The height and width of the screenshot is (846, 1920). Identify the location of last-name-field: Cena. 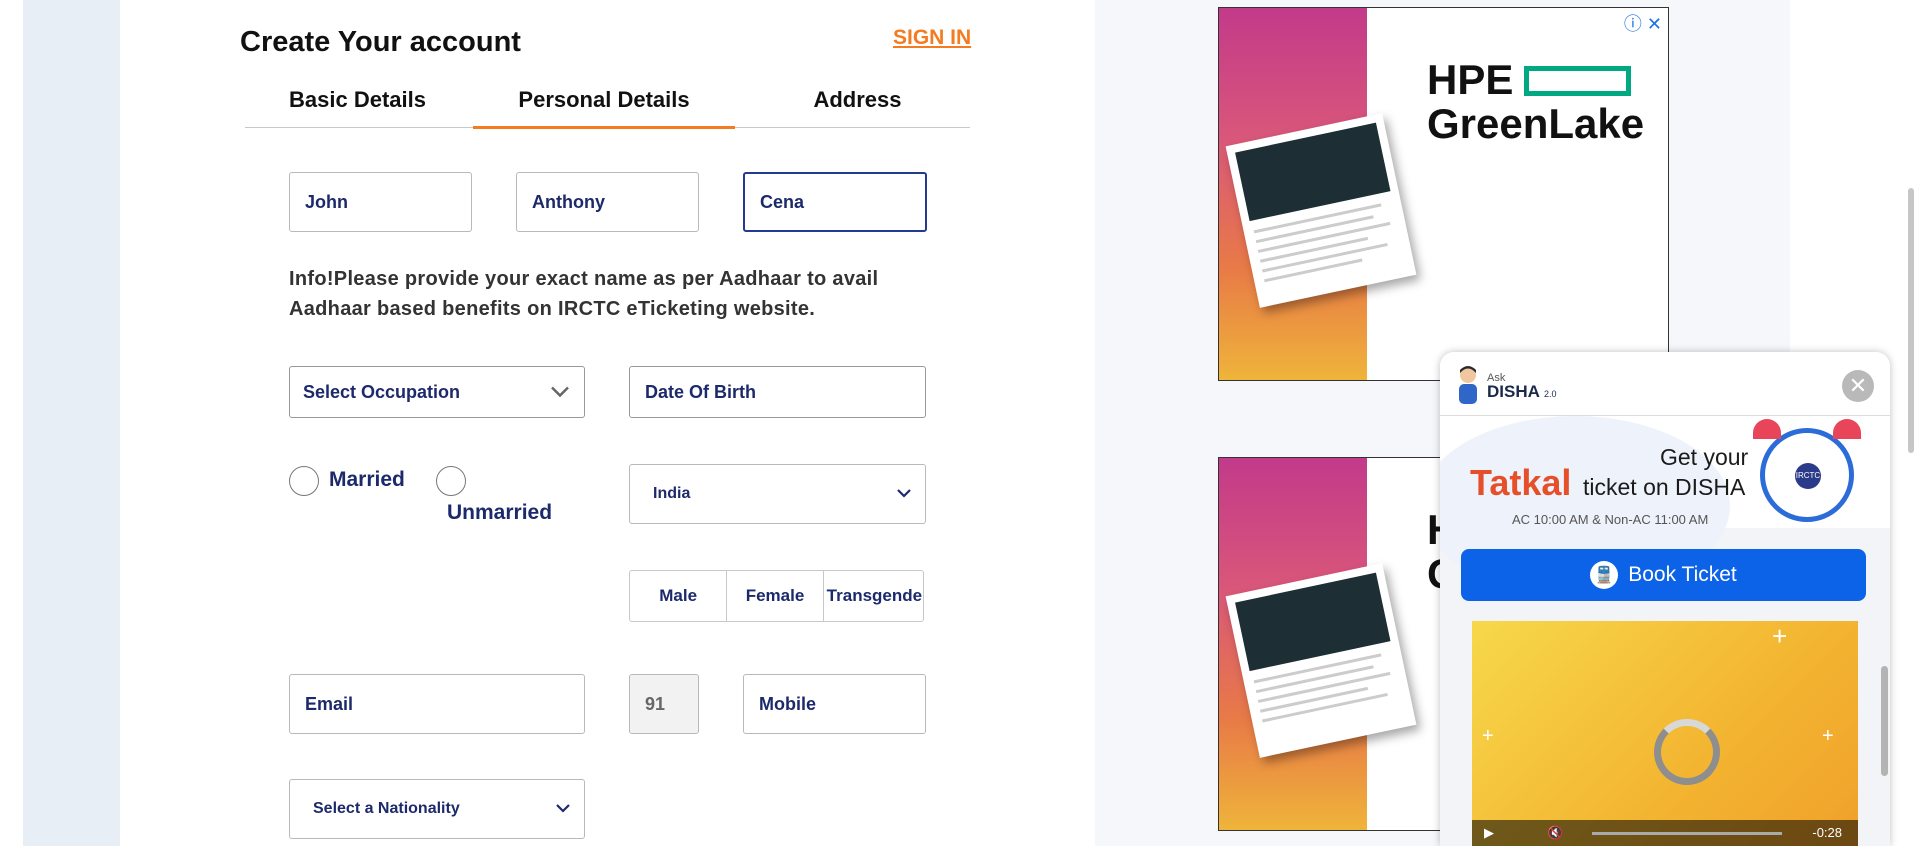
(835, 202).